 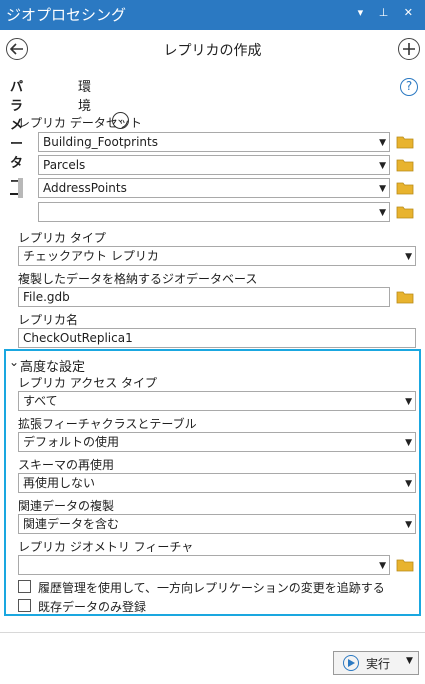 What do you see at coordinates (214, 165) in the screenshot?
I see `dataset-combo-2: Parcels ▼` at bounding box center [214, 165].